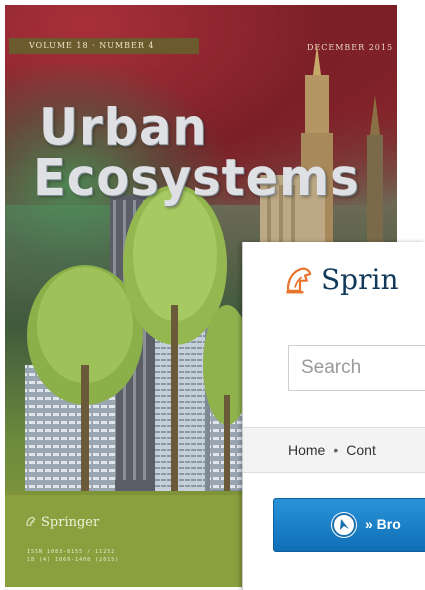  I want to click on browse-button-label: » Bro, so click(383, 524).